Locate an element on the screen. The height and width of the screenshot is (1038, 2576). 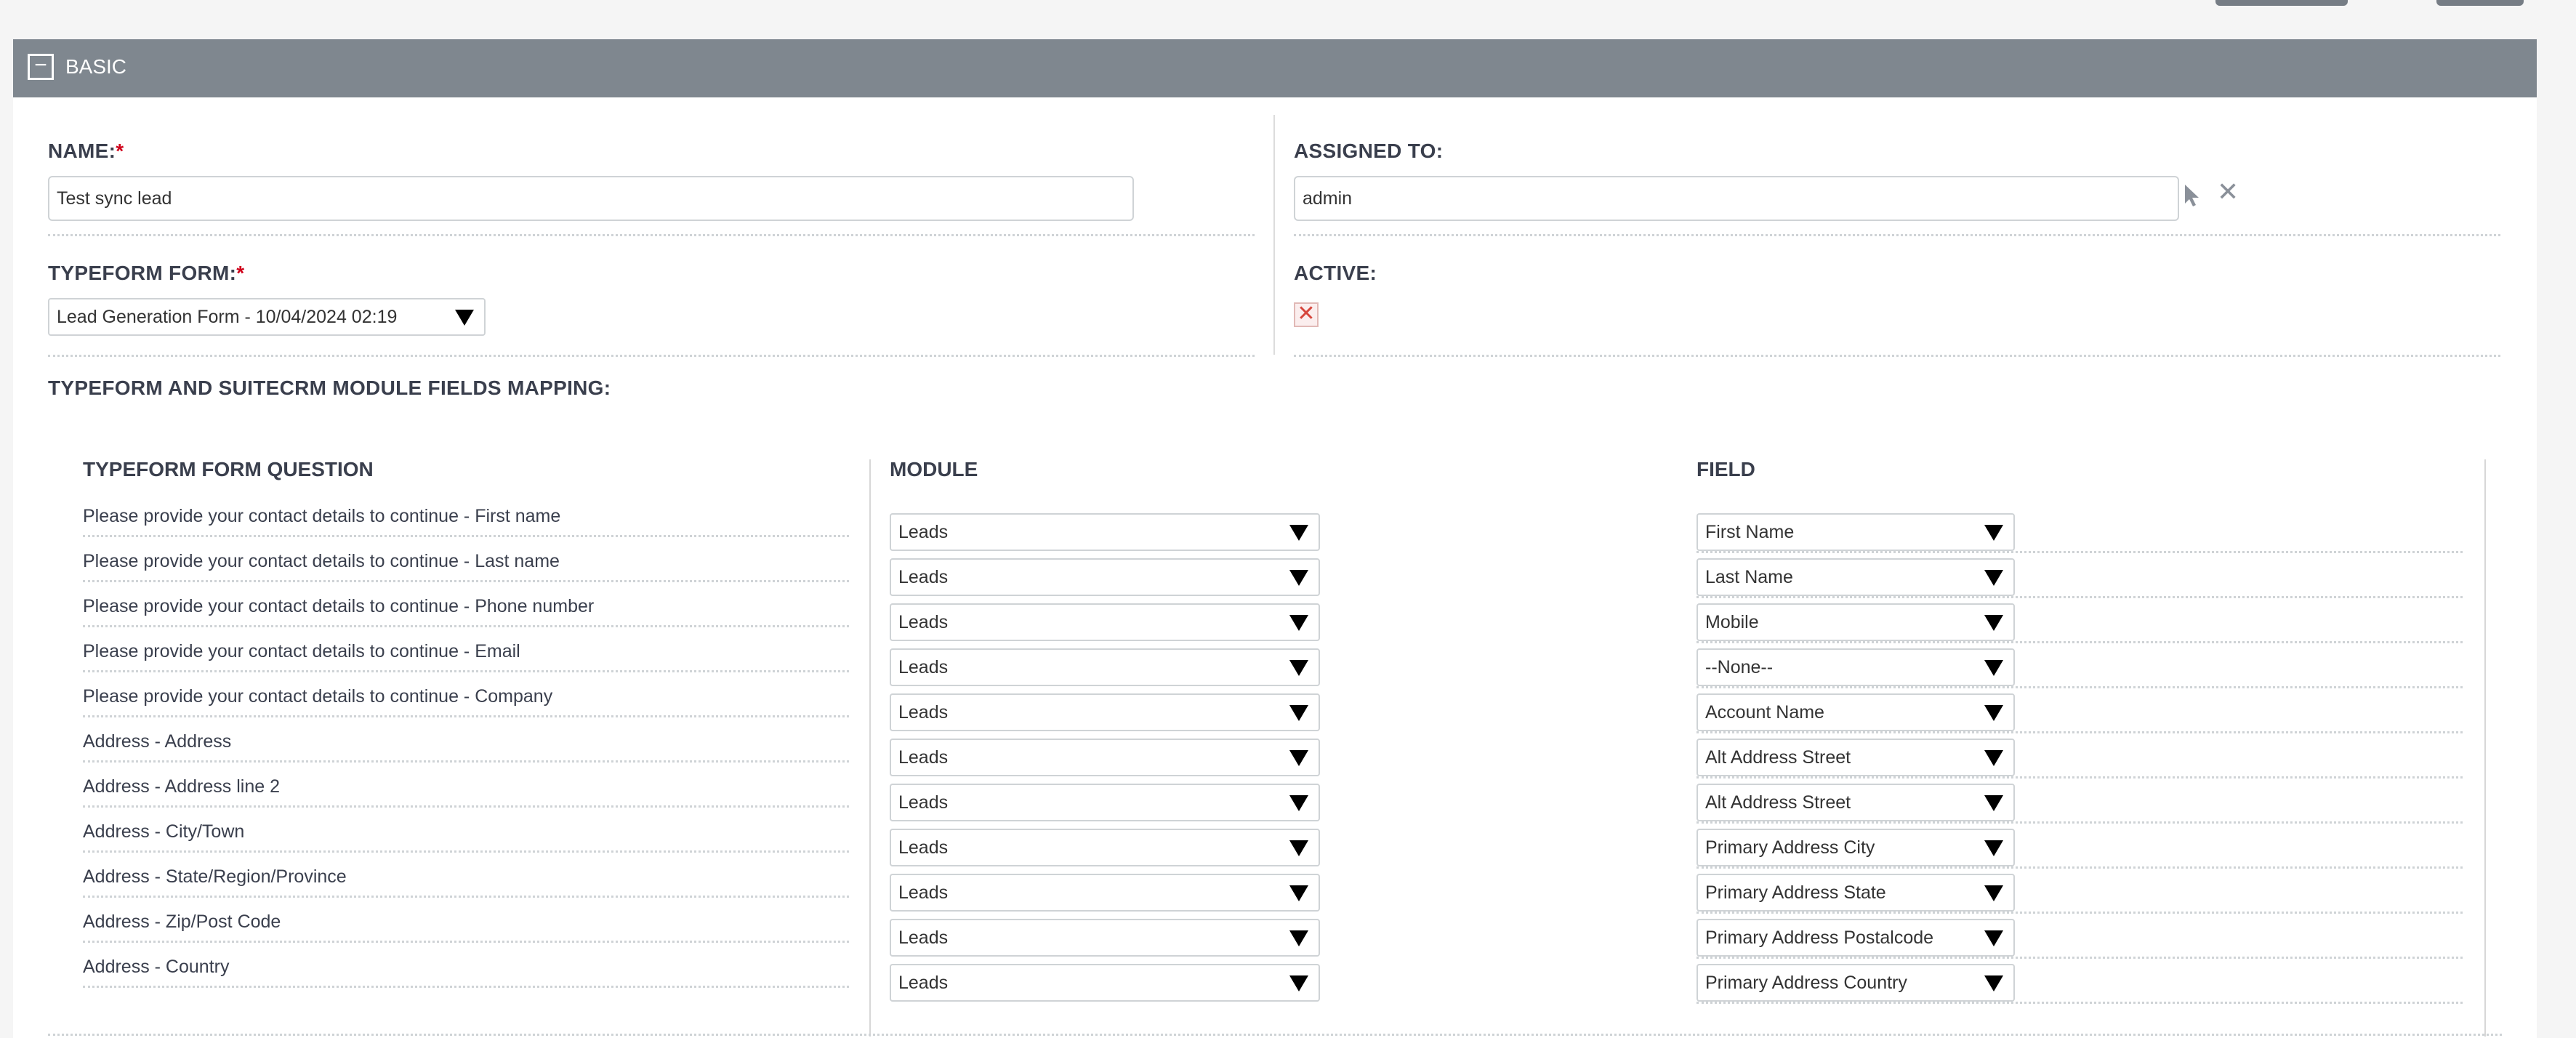
field-value: Primary Address Country is located at coordinates (1806, 983).